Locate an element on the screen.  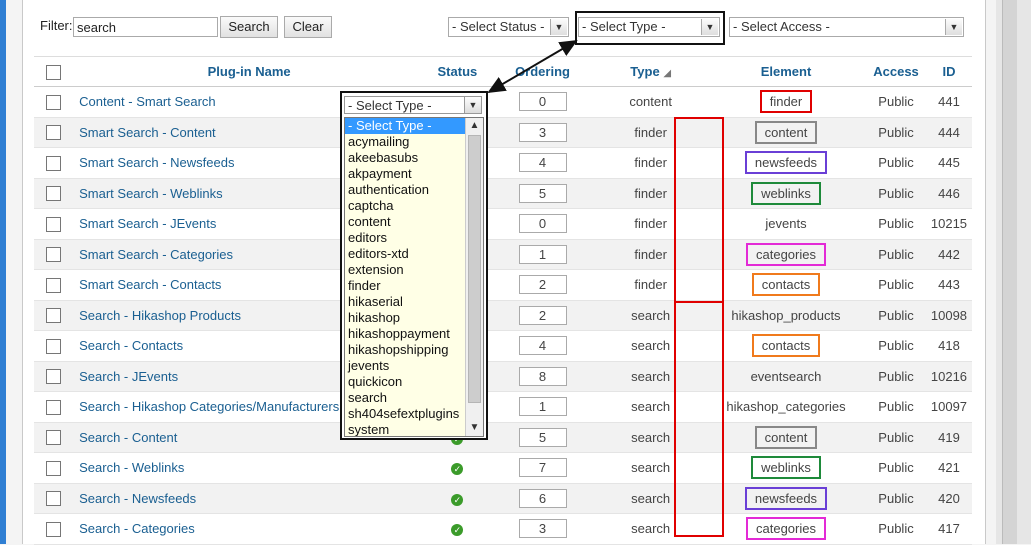
type-dropdown-header: - Select Type - ▼ is located at coordinates (413, 105).